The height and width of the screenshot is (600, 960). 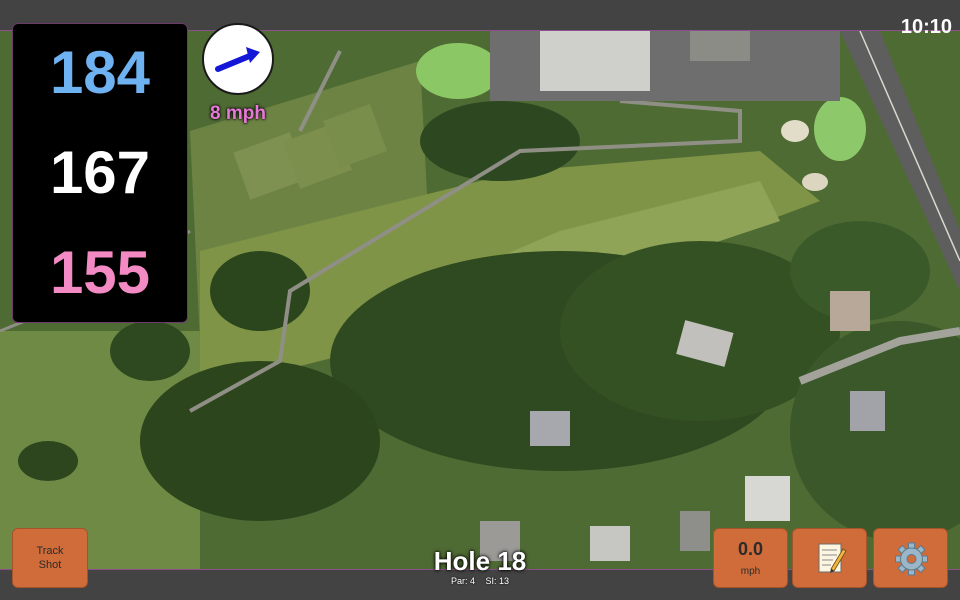 I want to click on memo-icon, so click(x=832, y=558).